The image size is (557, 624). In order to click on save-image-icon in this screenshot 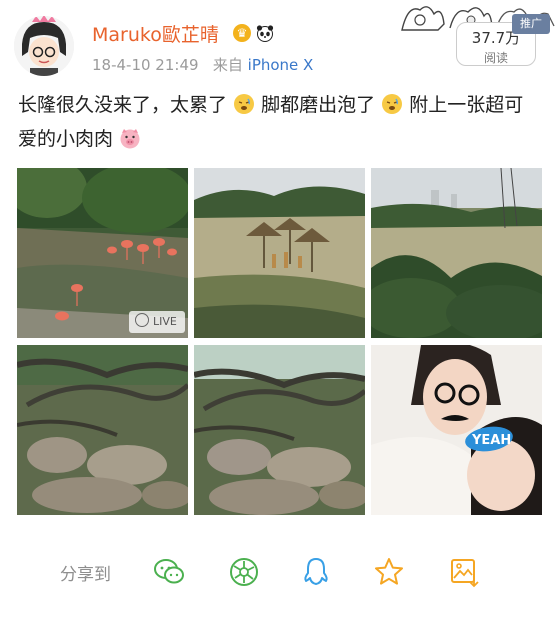, I will do `click(464, 572)`.